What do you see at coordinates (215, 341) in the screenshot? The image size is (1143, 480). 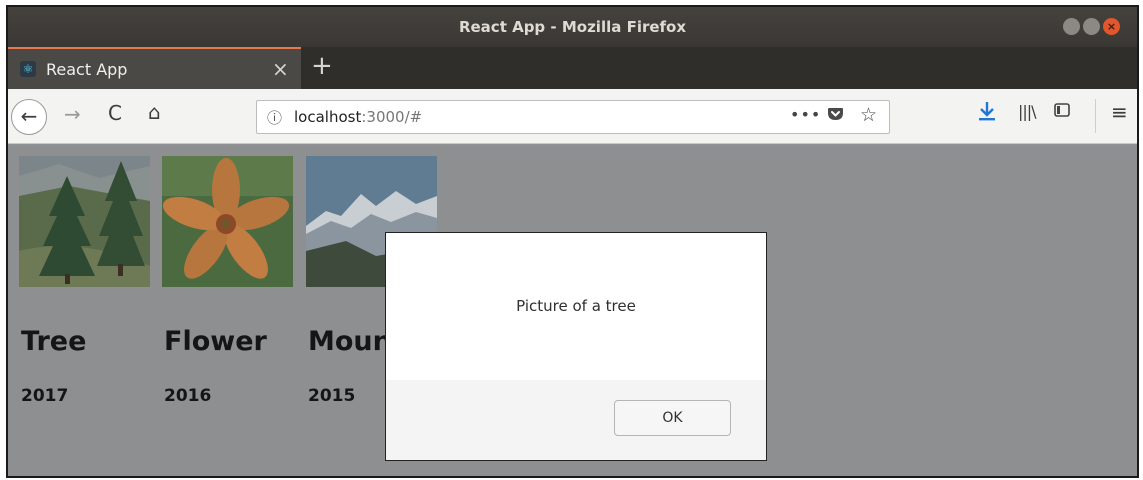 I see `card-title: Flower` at bounding box center [215, 341].